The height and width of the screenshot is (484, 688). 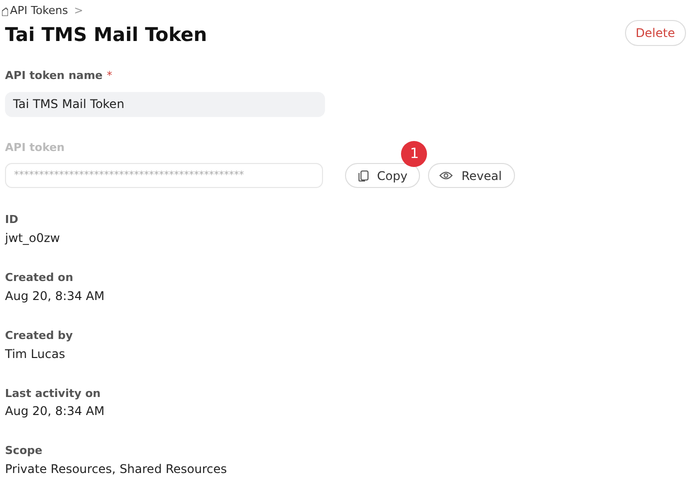 What do you see at coordinates (24, 451) in the screenshot?
I see `field-label: Scope` at bounding box center [24, 451].